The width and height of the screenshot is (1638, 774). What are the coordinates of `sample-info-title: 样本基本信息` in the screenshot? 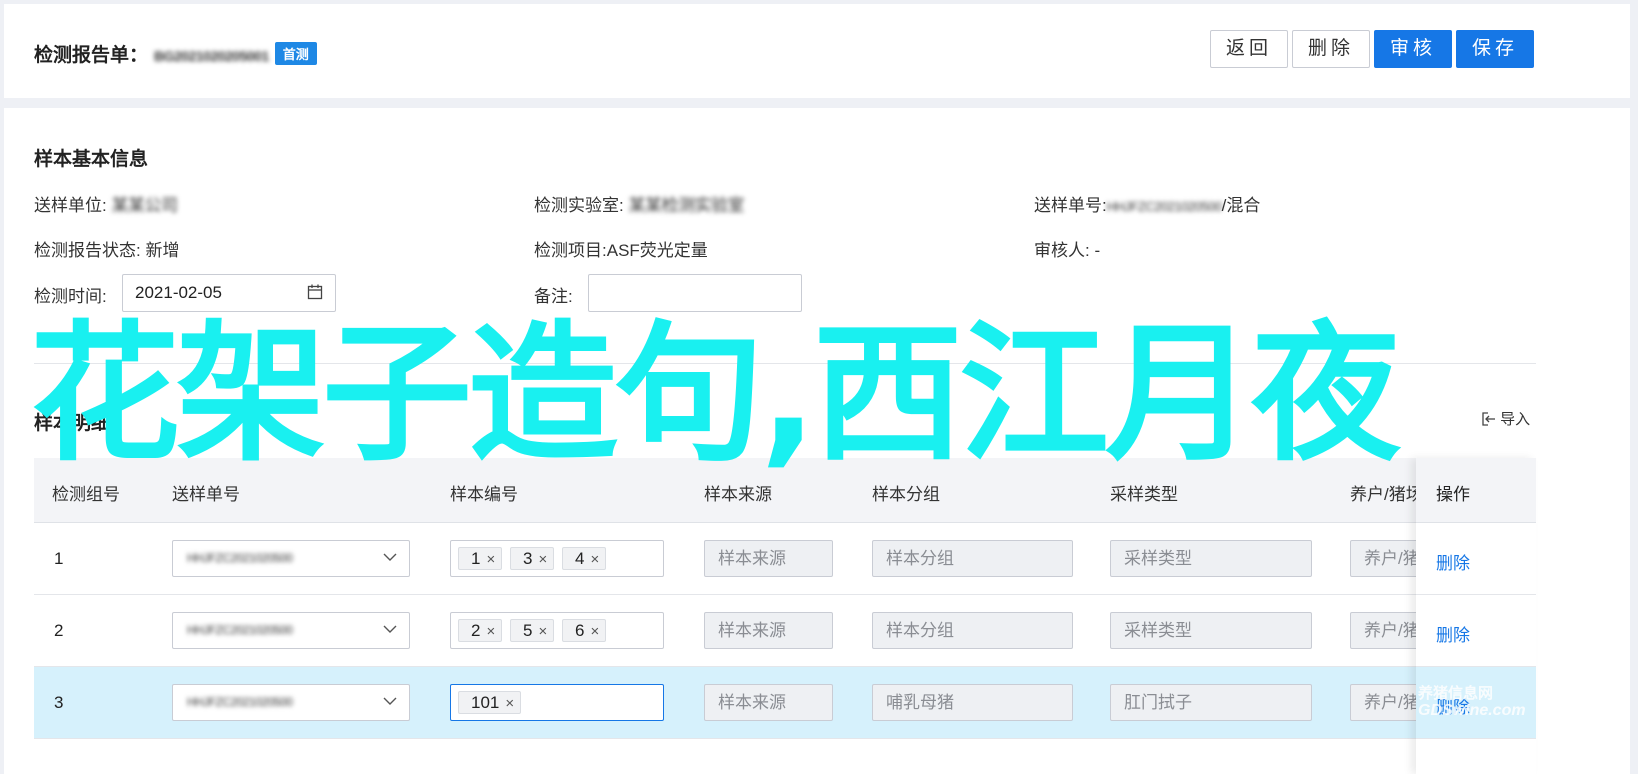 It's located at (91, 159).